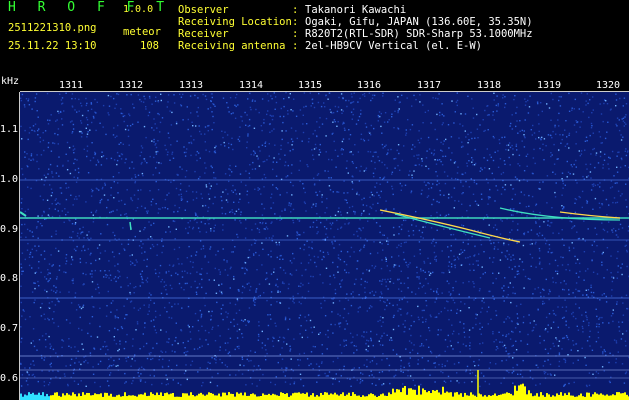  I want to click on capture-datetime: 25.11.22 13:10, so click(52, 46).